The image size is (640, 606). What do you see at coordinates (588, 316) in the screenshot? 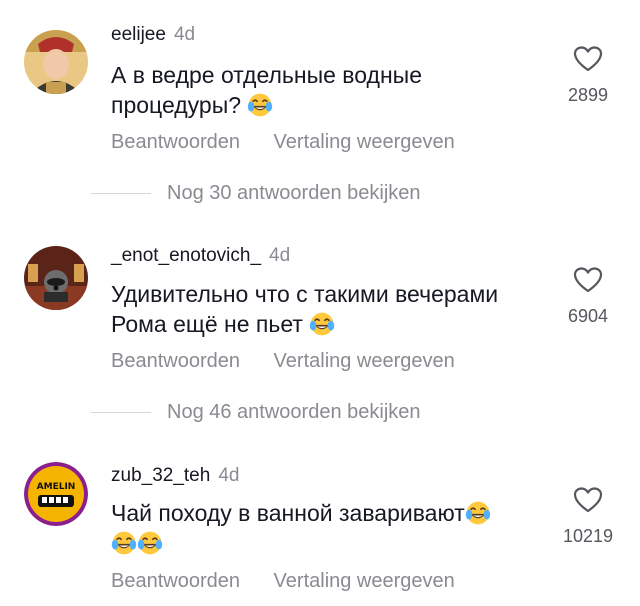
I see `like-count: 6904` at bounding box center [588, 316].